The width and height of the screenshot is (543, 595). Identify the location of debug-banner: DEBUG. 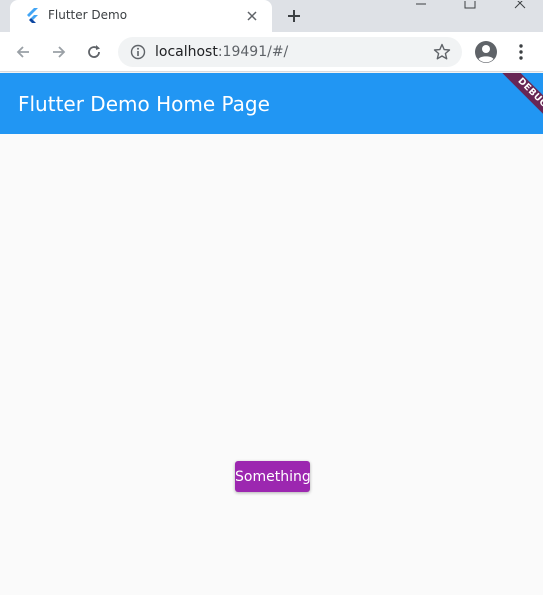
(513, 103).